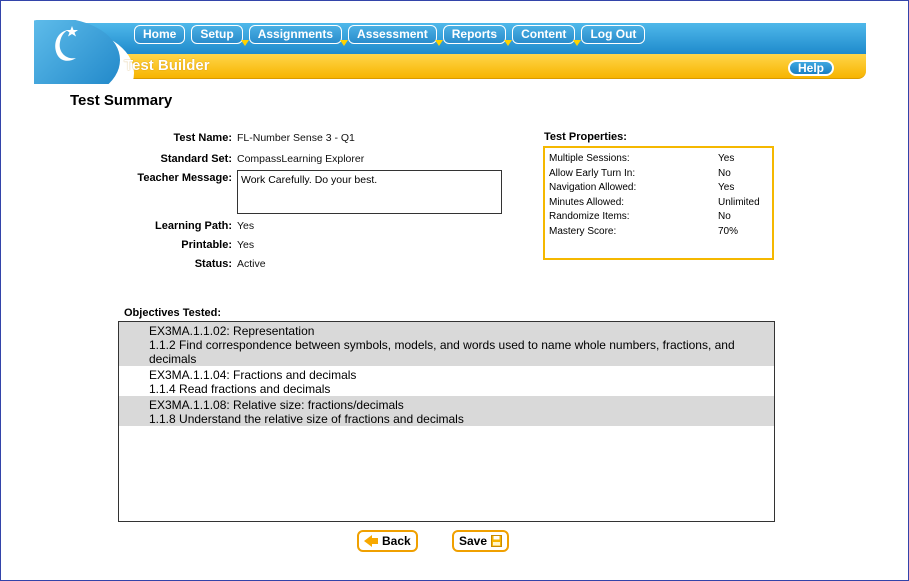 This screenshot has width=909, height=581. Describe the element at coordinates (172, 313) in the screenshot. I see `objectives-title: Objectives Tested:` at that location.